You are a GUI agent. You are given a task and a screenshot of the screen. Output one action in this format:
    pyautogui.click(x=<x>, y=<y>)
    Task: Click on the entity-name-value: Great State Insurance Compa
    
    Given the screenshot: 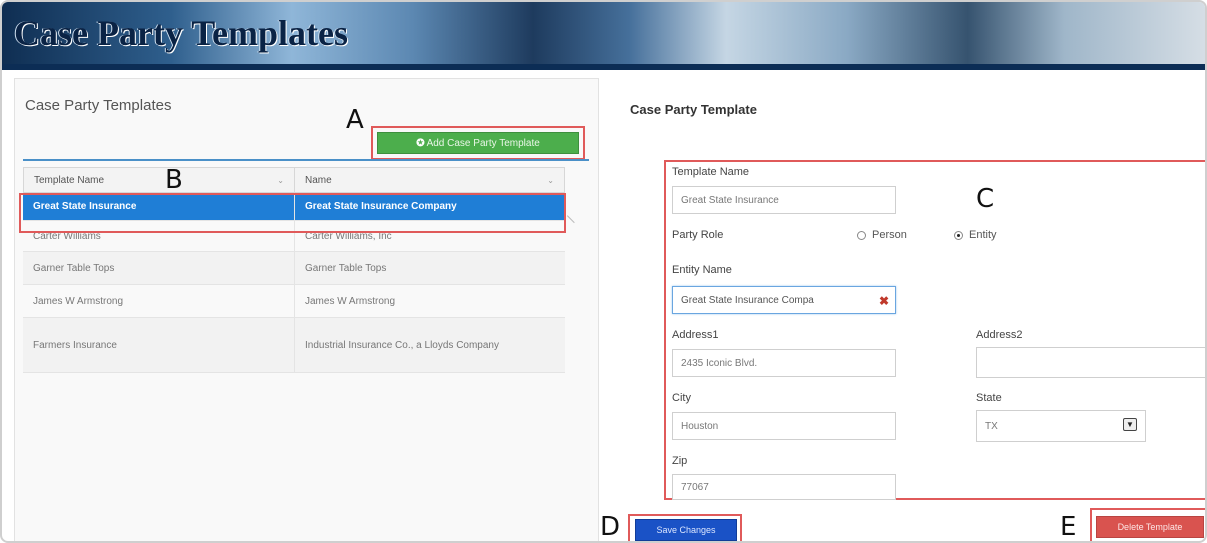 What is the action you would take?
    pyautogui.click(x=747, y=300)
    